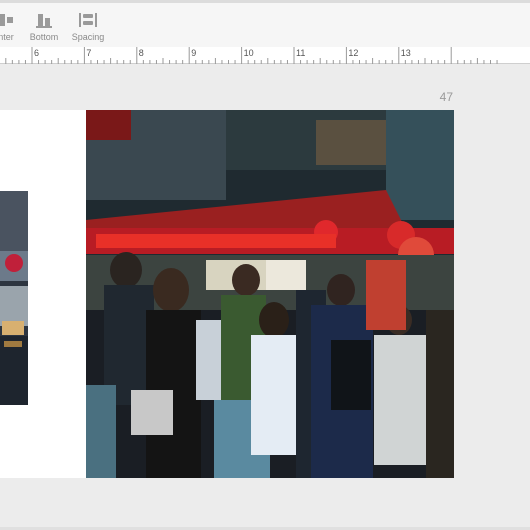  What do you see at coordinates (36, 53) in the screenshot?
I see `ruler-tick-label: 6` at bounding box center [36, 53].